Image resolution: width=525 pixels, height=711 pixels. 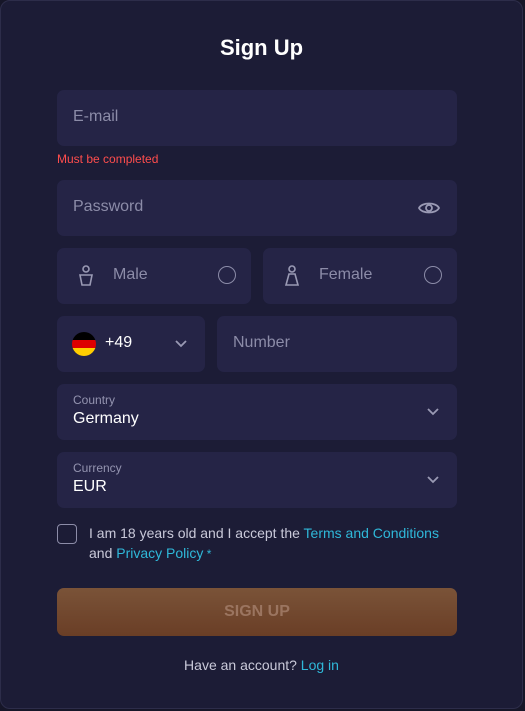 What do you see at coordinates (154, 276) in the screenshot?
I see `gender-male-option: Male` at bounding box center [154, 276].